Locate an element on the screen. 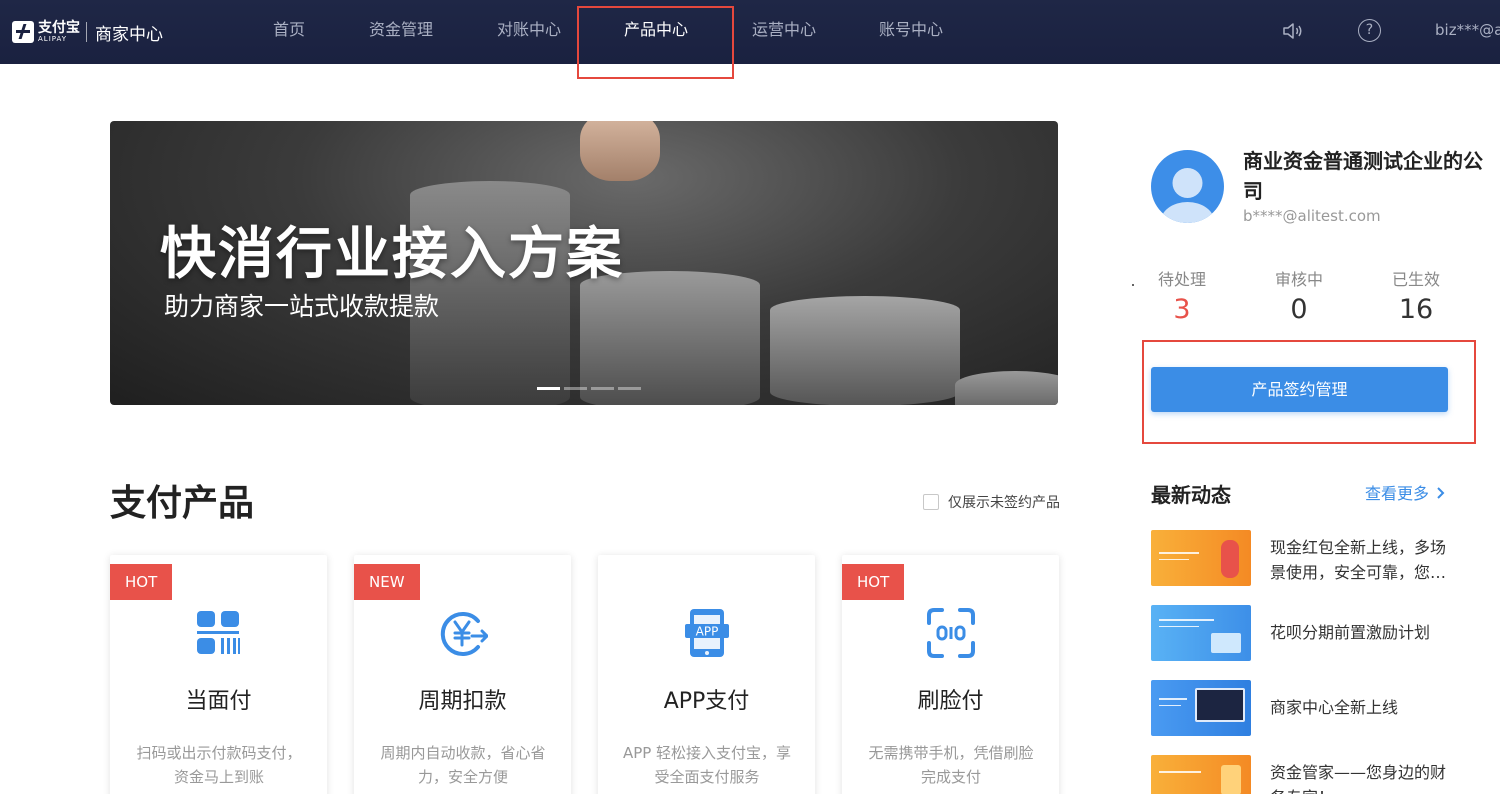  nav-item-reconciliation: 对账中心 is located at coordinates (529, 32).